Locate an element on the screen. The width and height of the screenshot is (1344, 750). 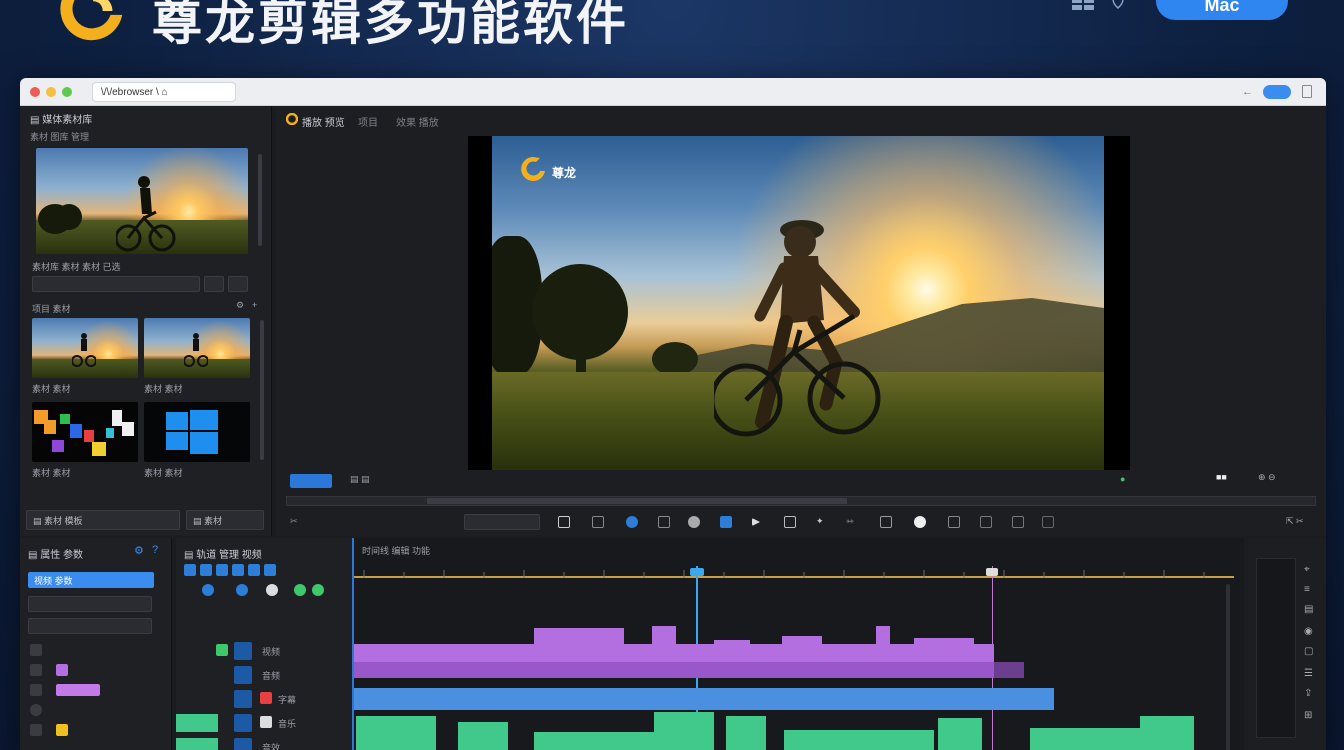
doc-icon: ▢ is located at coordinates (1308, 651).